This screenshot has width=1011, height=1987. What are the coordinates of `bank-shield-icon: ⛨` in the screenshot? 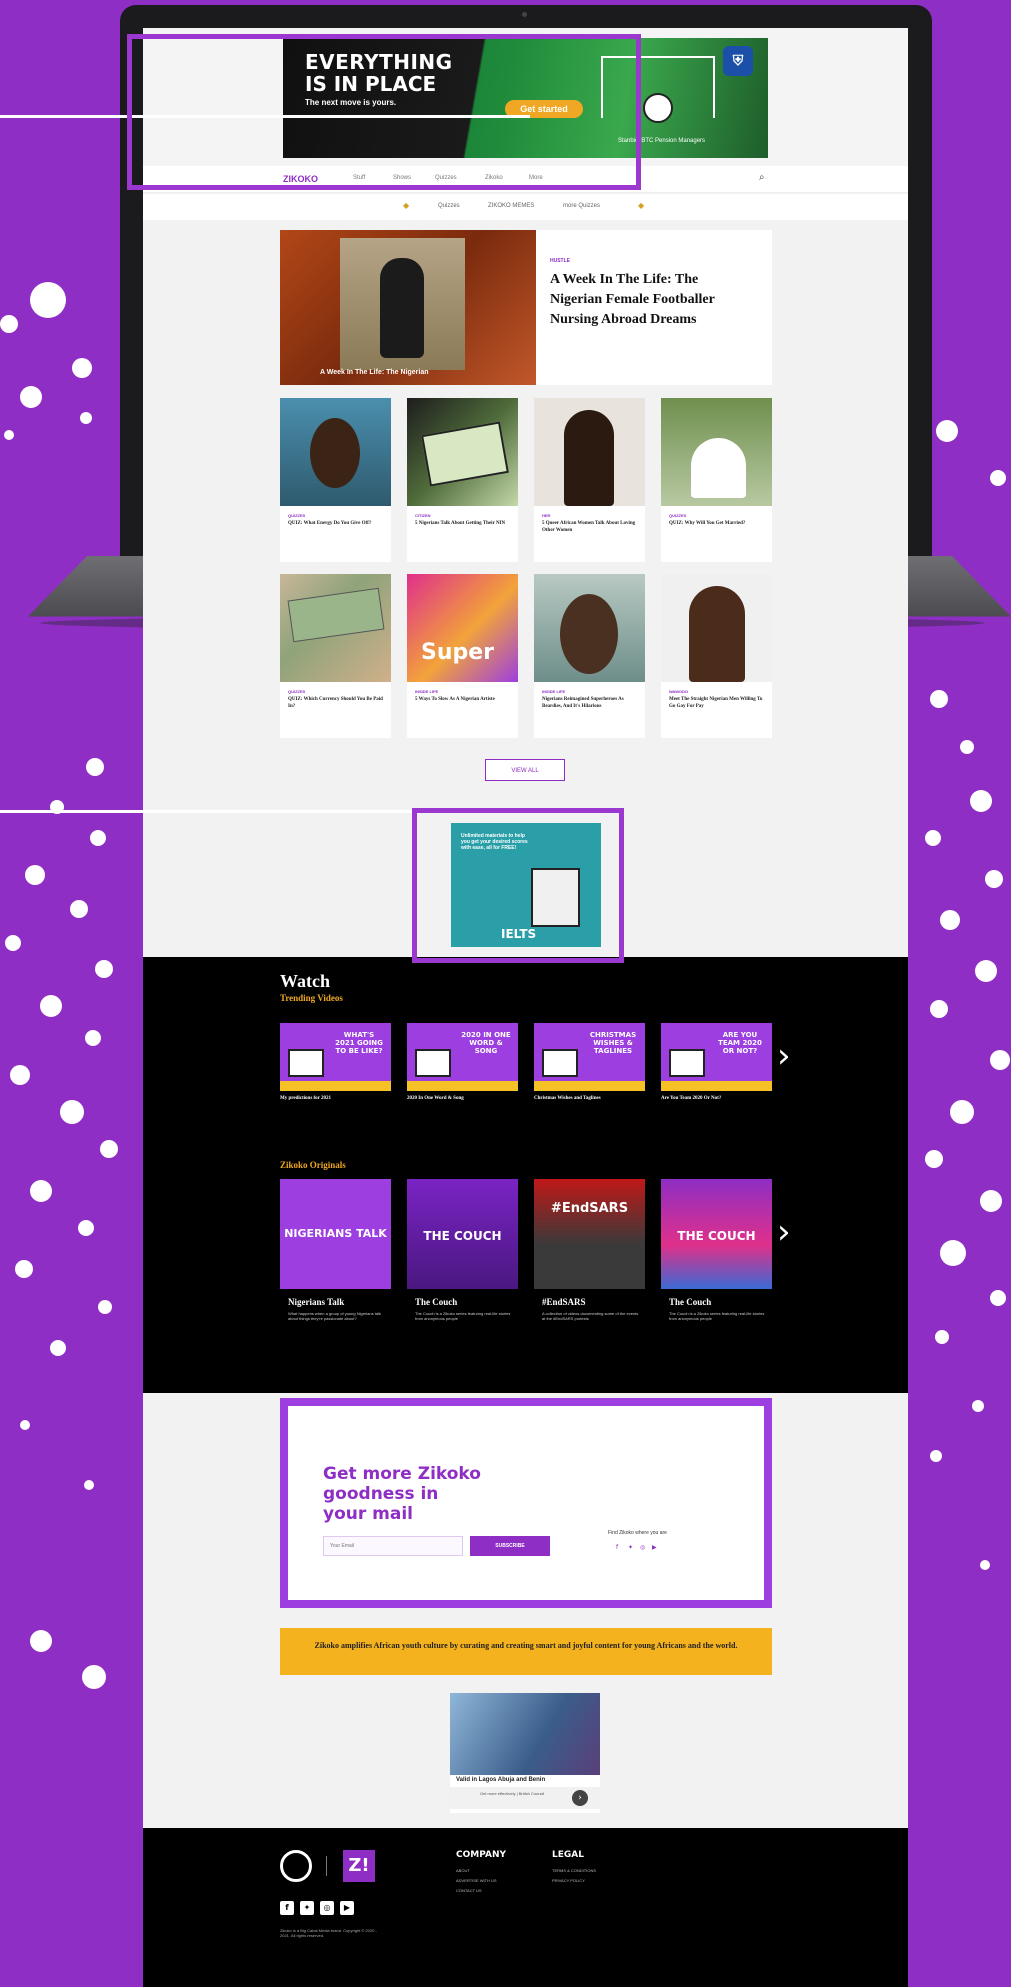 It's located at (738, 61).